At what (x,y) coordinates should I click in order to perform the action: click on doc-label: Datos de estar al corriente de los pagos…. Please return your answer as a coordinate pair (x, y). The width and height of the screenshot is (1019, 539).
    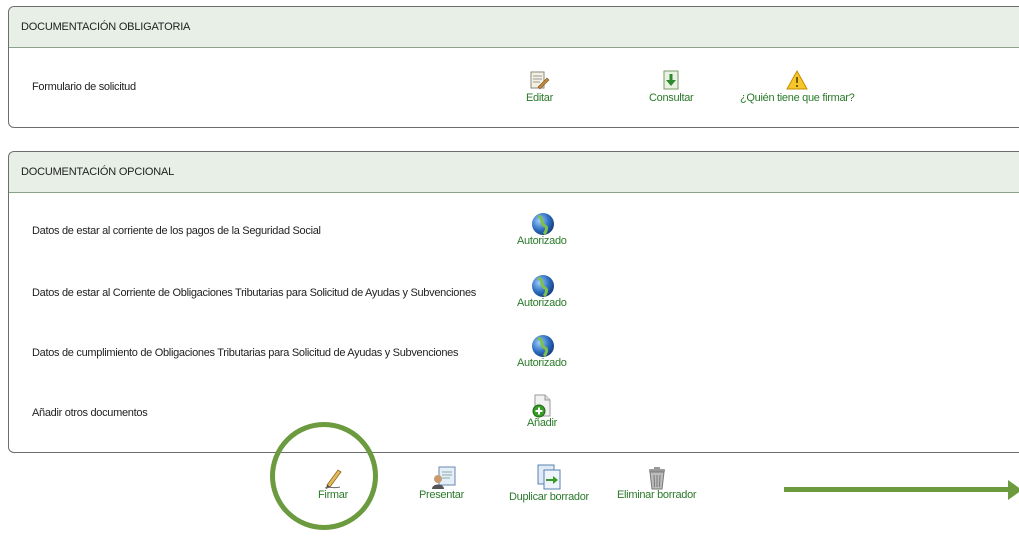
    Looking at the image, I should click on (176, 231).